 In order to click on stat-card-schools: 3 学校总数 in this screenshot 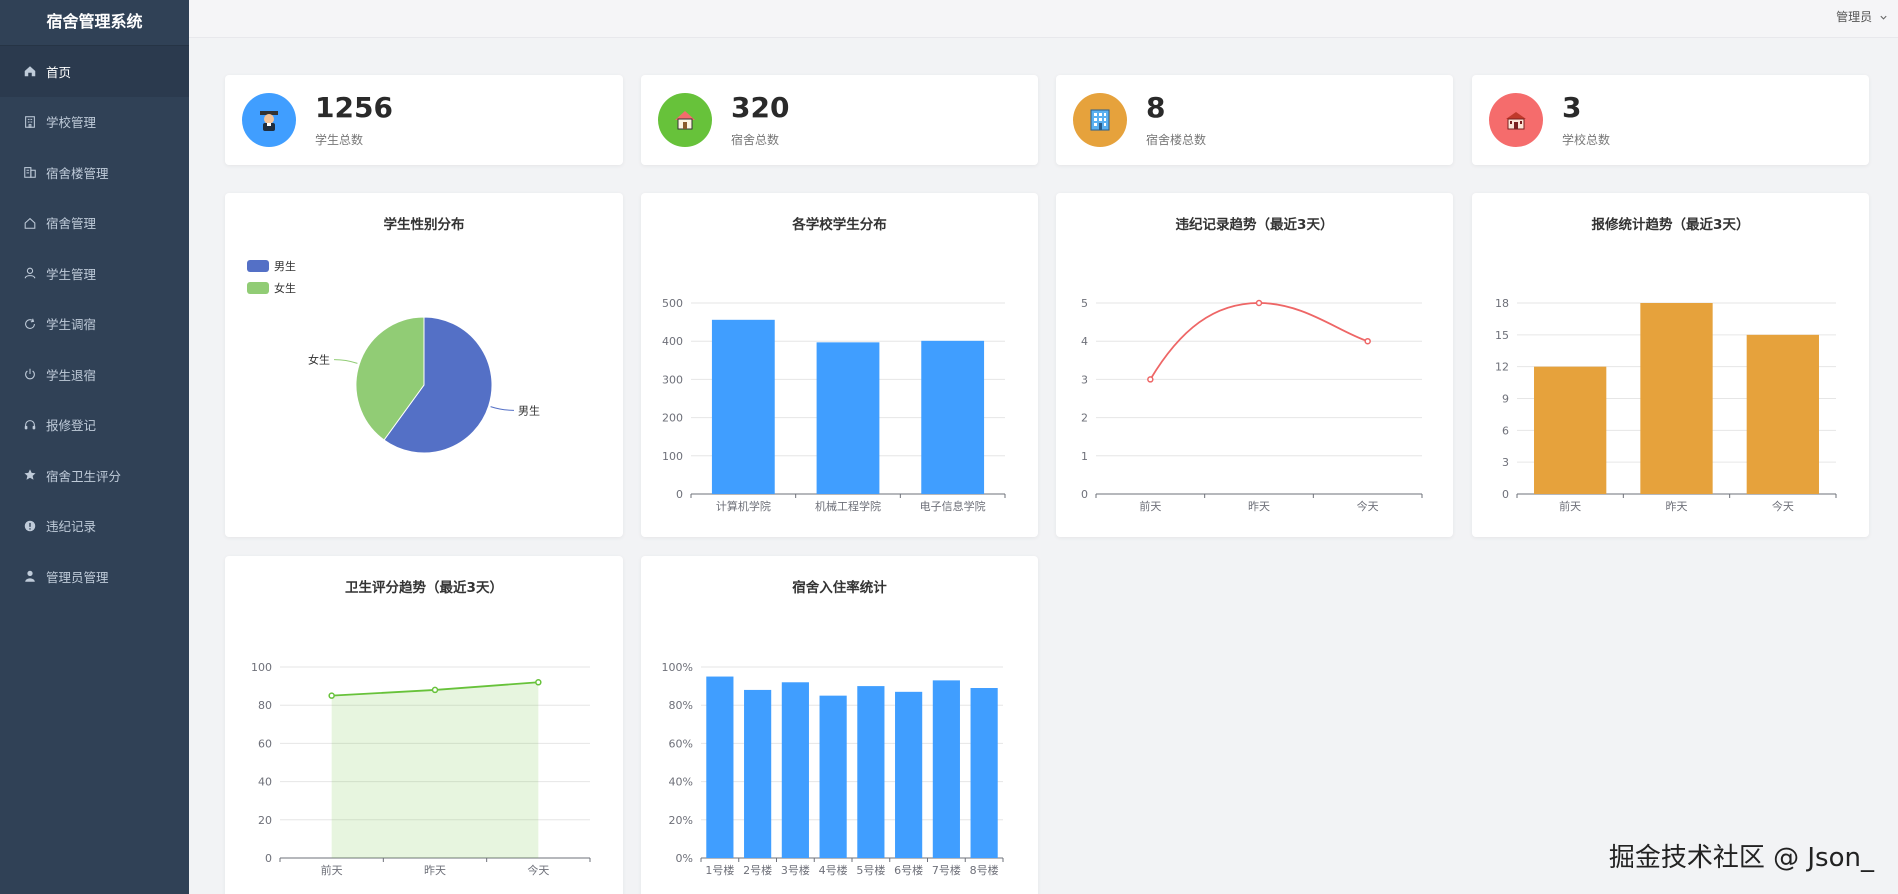, I will do `click(1670, 120)`.